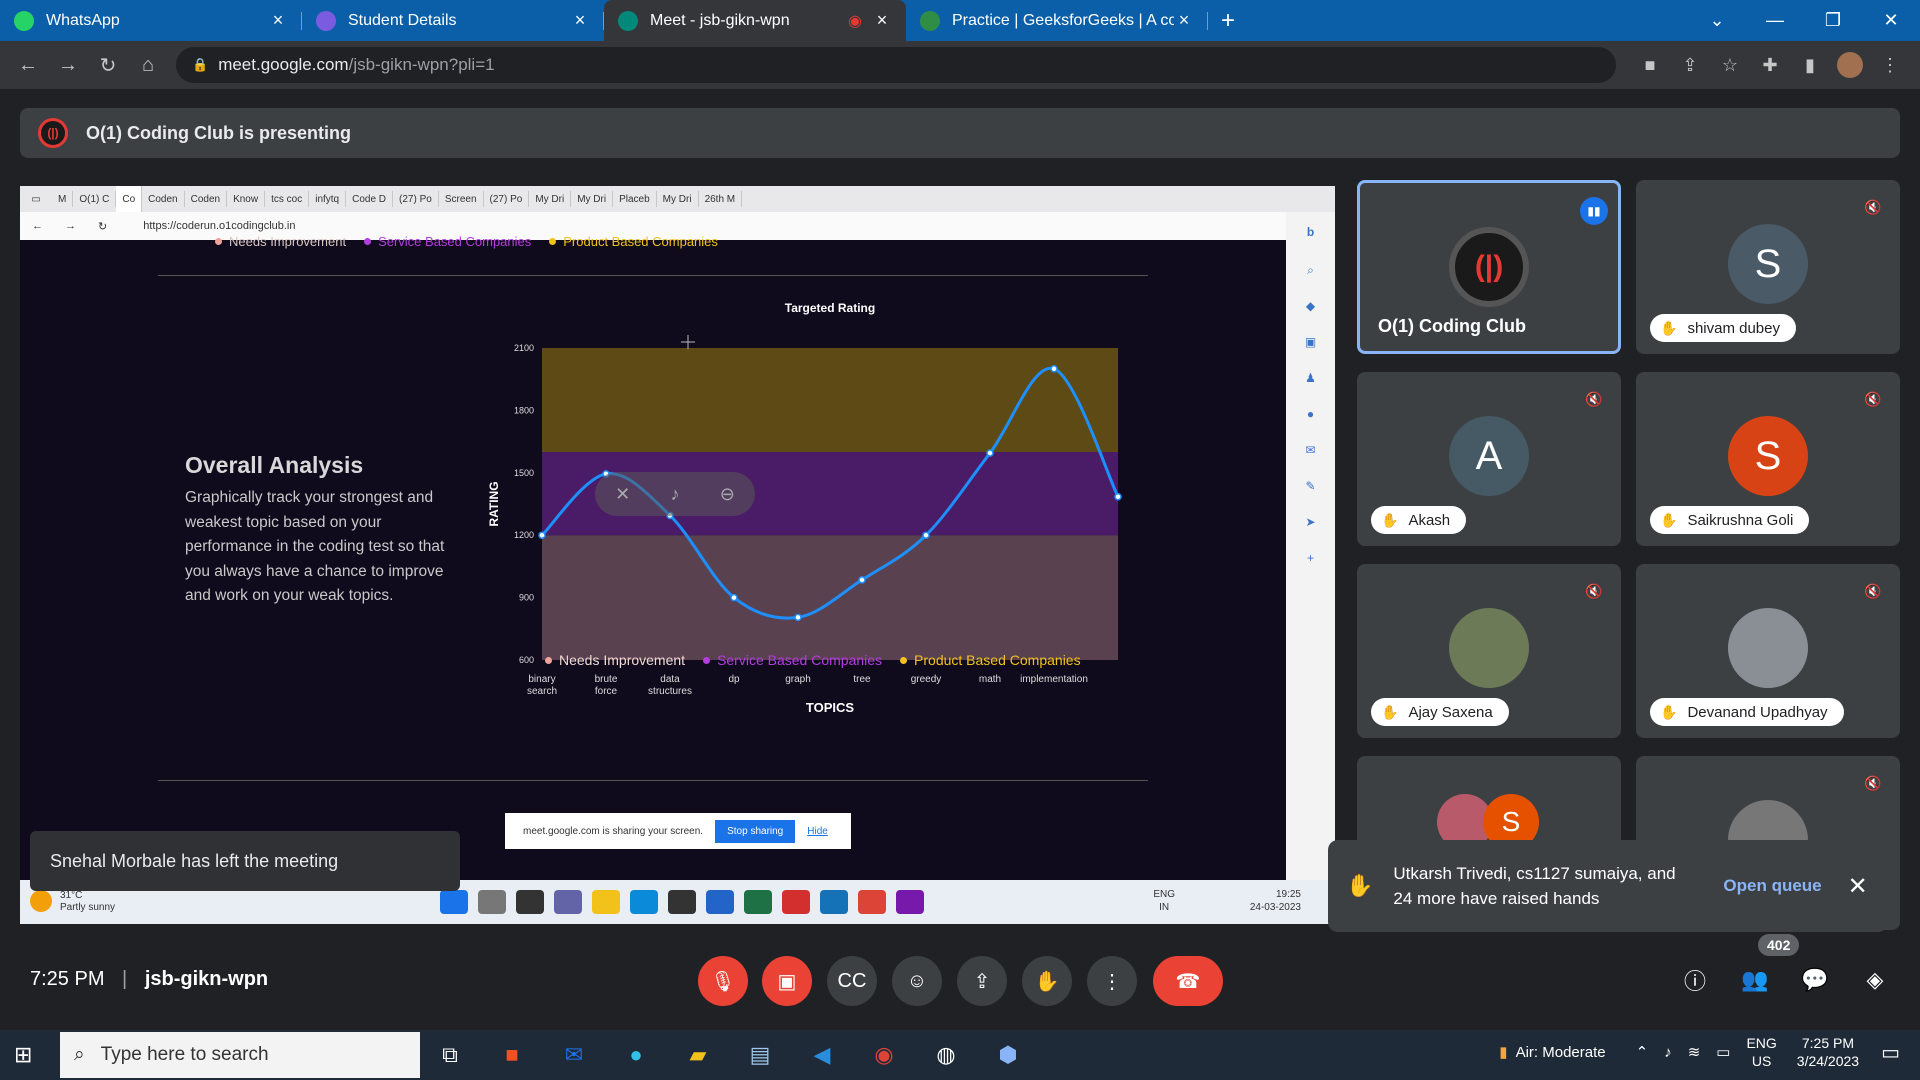 This screenshot has height=1080, width=1920. I want to click on presenting-bar: (|) O(1) Coding Club is presenting, so click(960, 133).